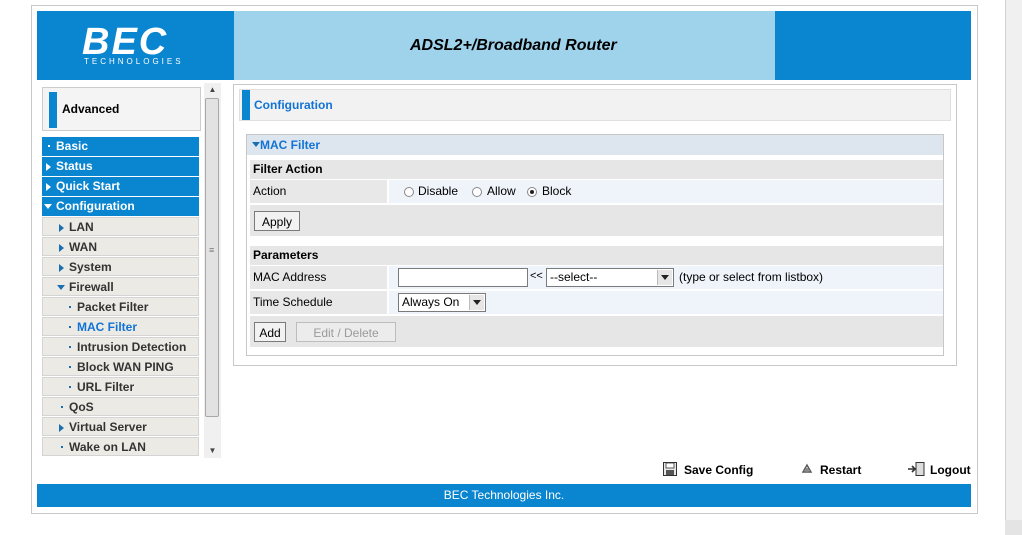 This screenshot has width=1022, height=535. I want to click on mac-address-select: --select--, so click(610, 277).